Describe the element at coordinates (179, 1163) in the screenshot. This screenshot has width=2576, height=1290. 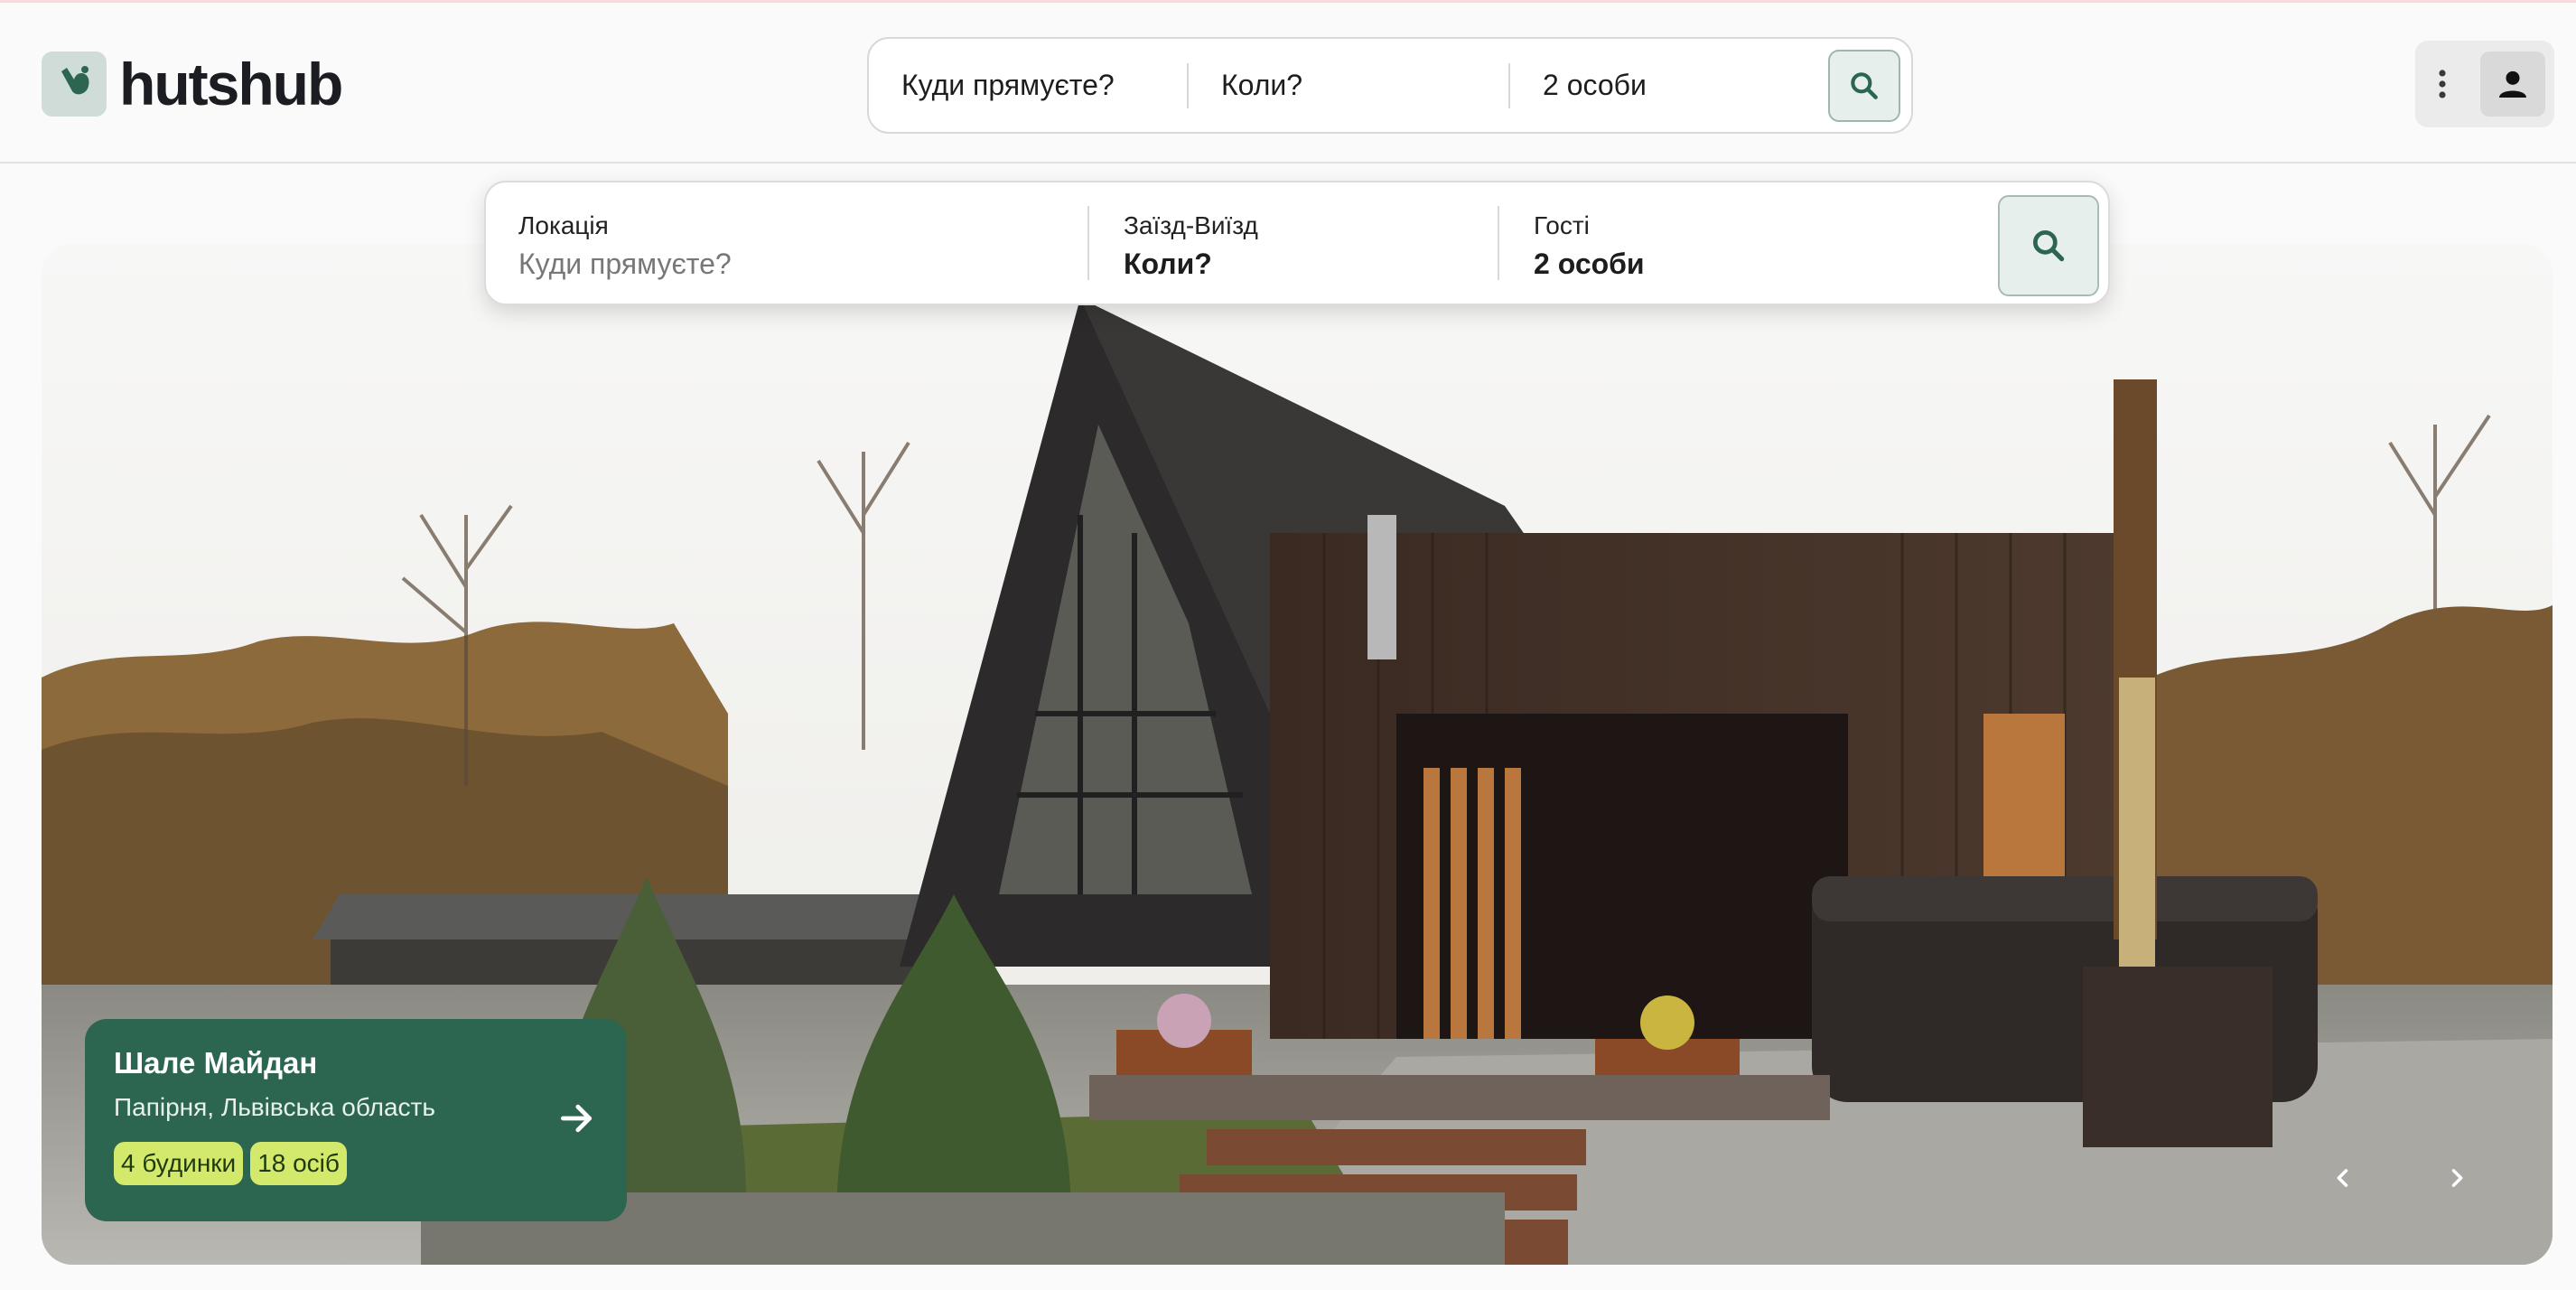
I see `houses-badge: 4 будинки` at that location.